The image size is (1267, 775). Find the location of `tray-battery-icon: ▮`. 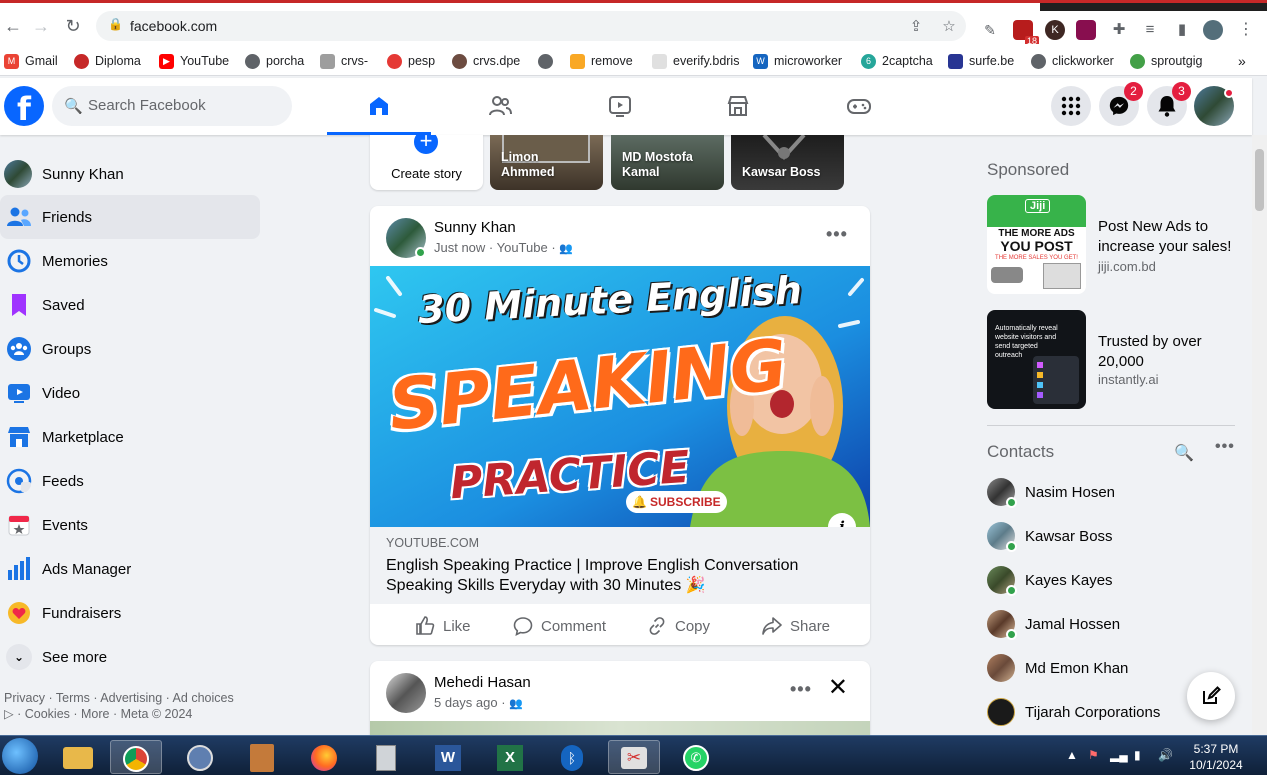

tray-battery-icon: ▮ is located at coordinates (1137, 755).